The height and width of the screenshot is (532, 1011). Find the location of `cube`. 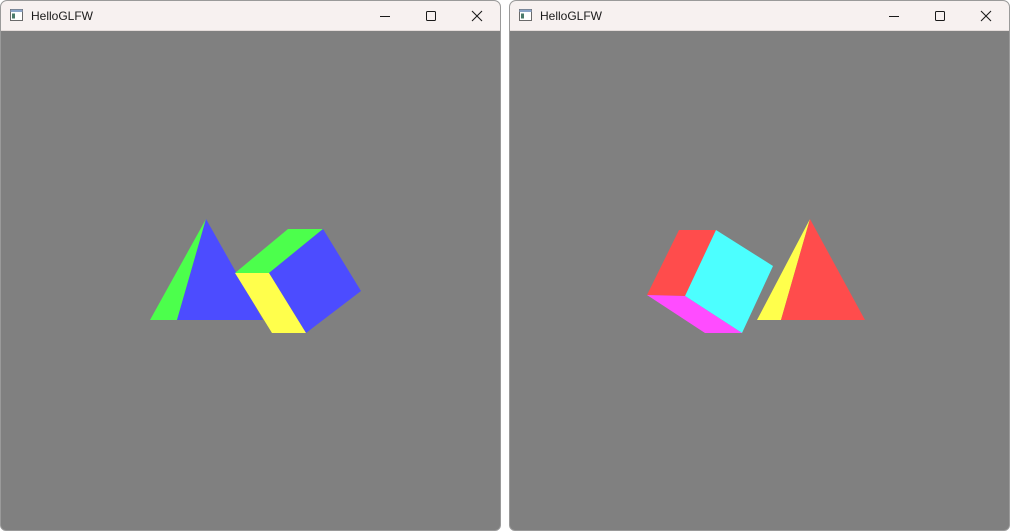

cube is located at coordinates (710, 281).